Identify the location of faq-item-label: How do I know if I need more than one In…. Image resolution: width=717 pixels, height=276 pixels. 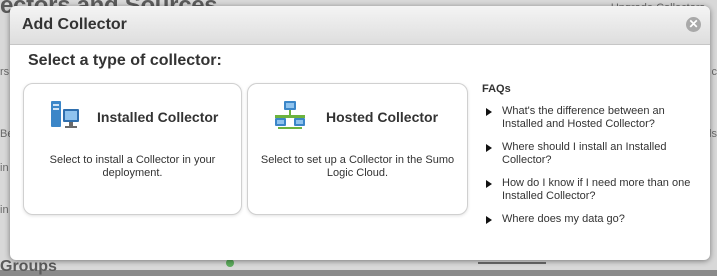
(596, 189).